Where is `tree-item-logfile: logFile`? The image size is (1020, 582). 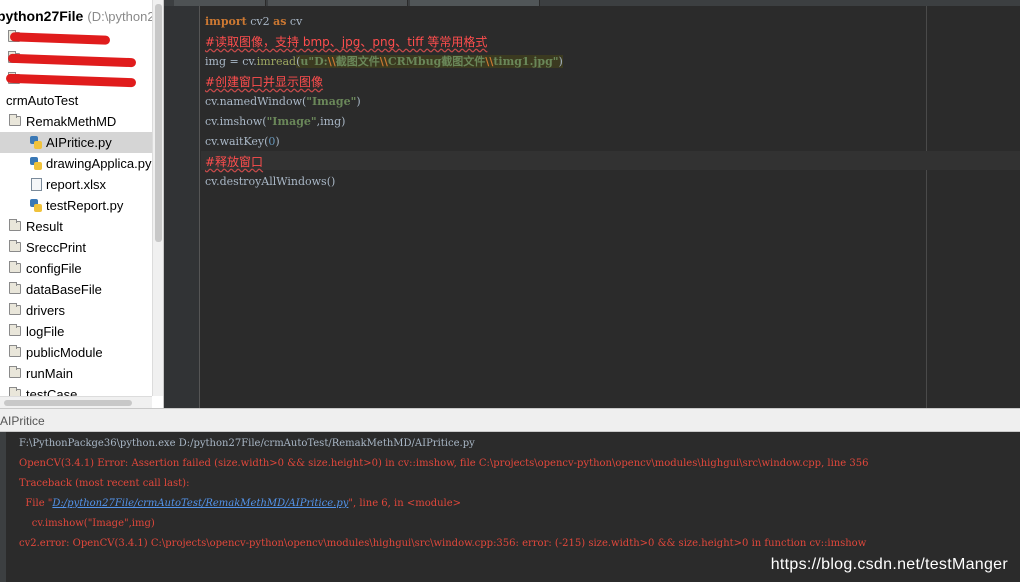
tree-item-logfile: logFile is located at coordinates (76, 331).